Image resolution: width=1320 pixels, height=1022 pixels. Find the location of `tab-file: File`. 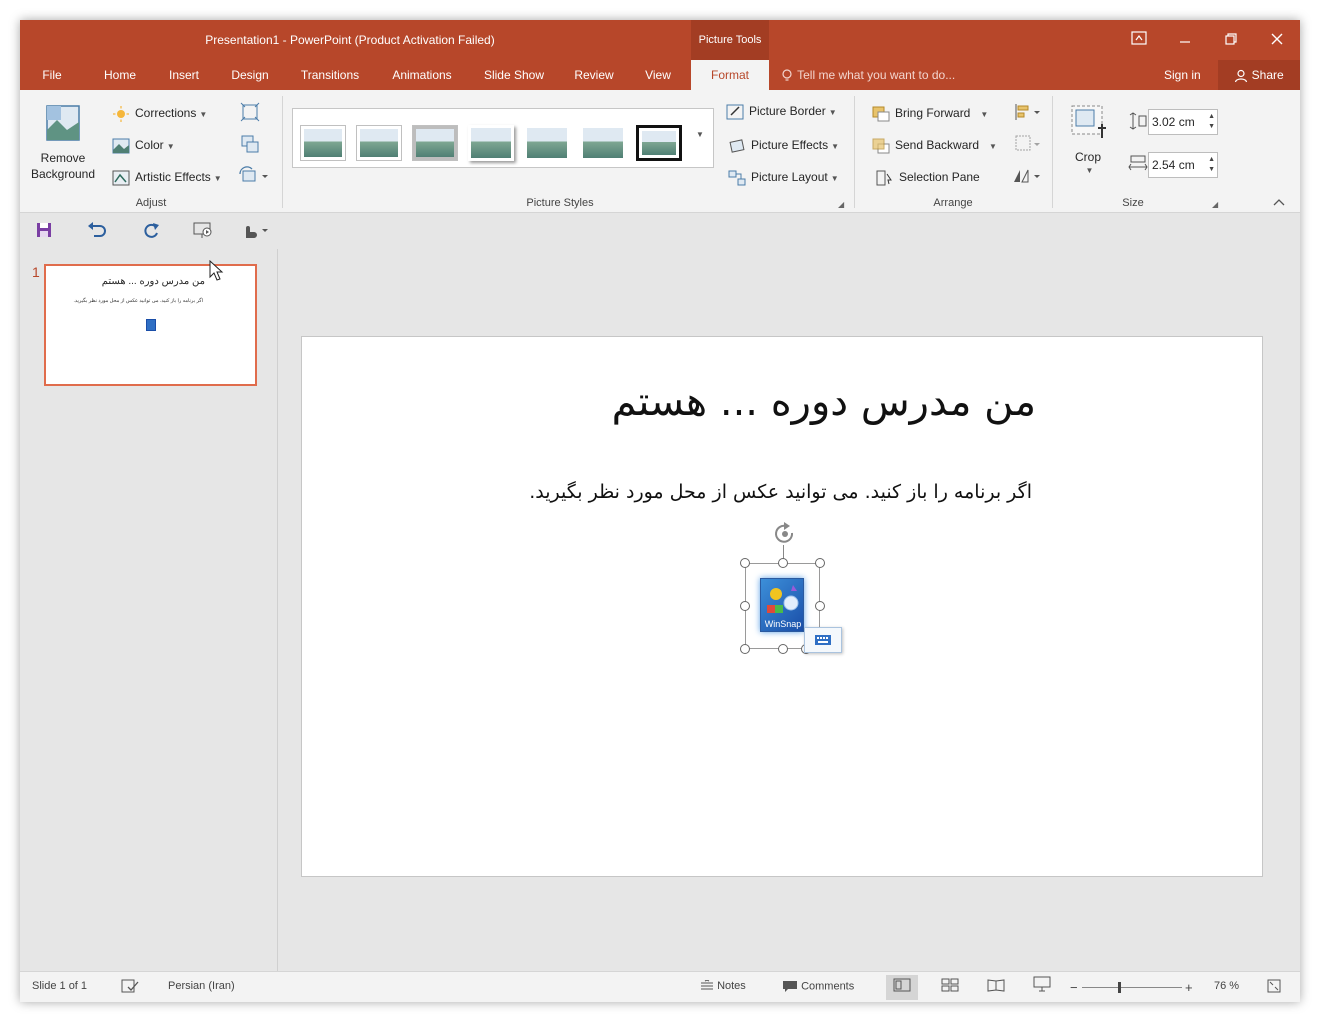

tab-file: File is located at coordinates (52, 75).